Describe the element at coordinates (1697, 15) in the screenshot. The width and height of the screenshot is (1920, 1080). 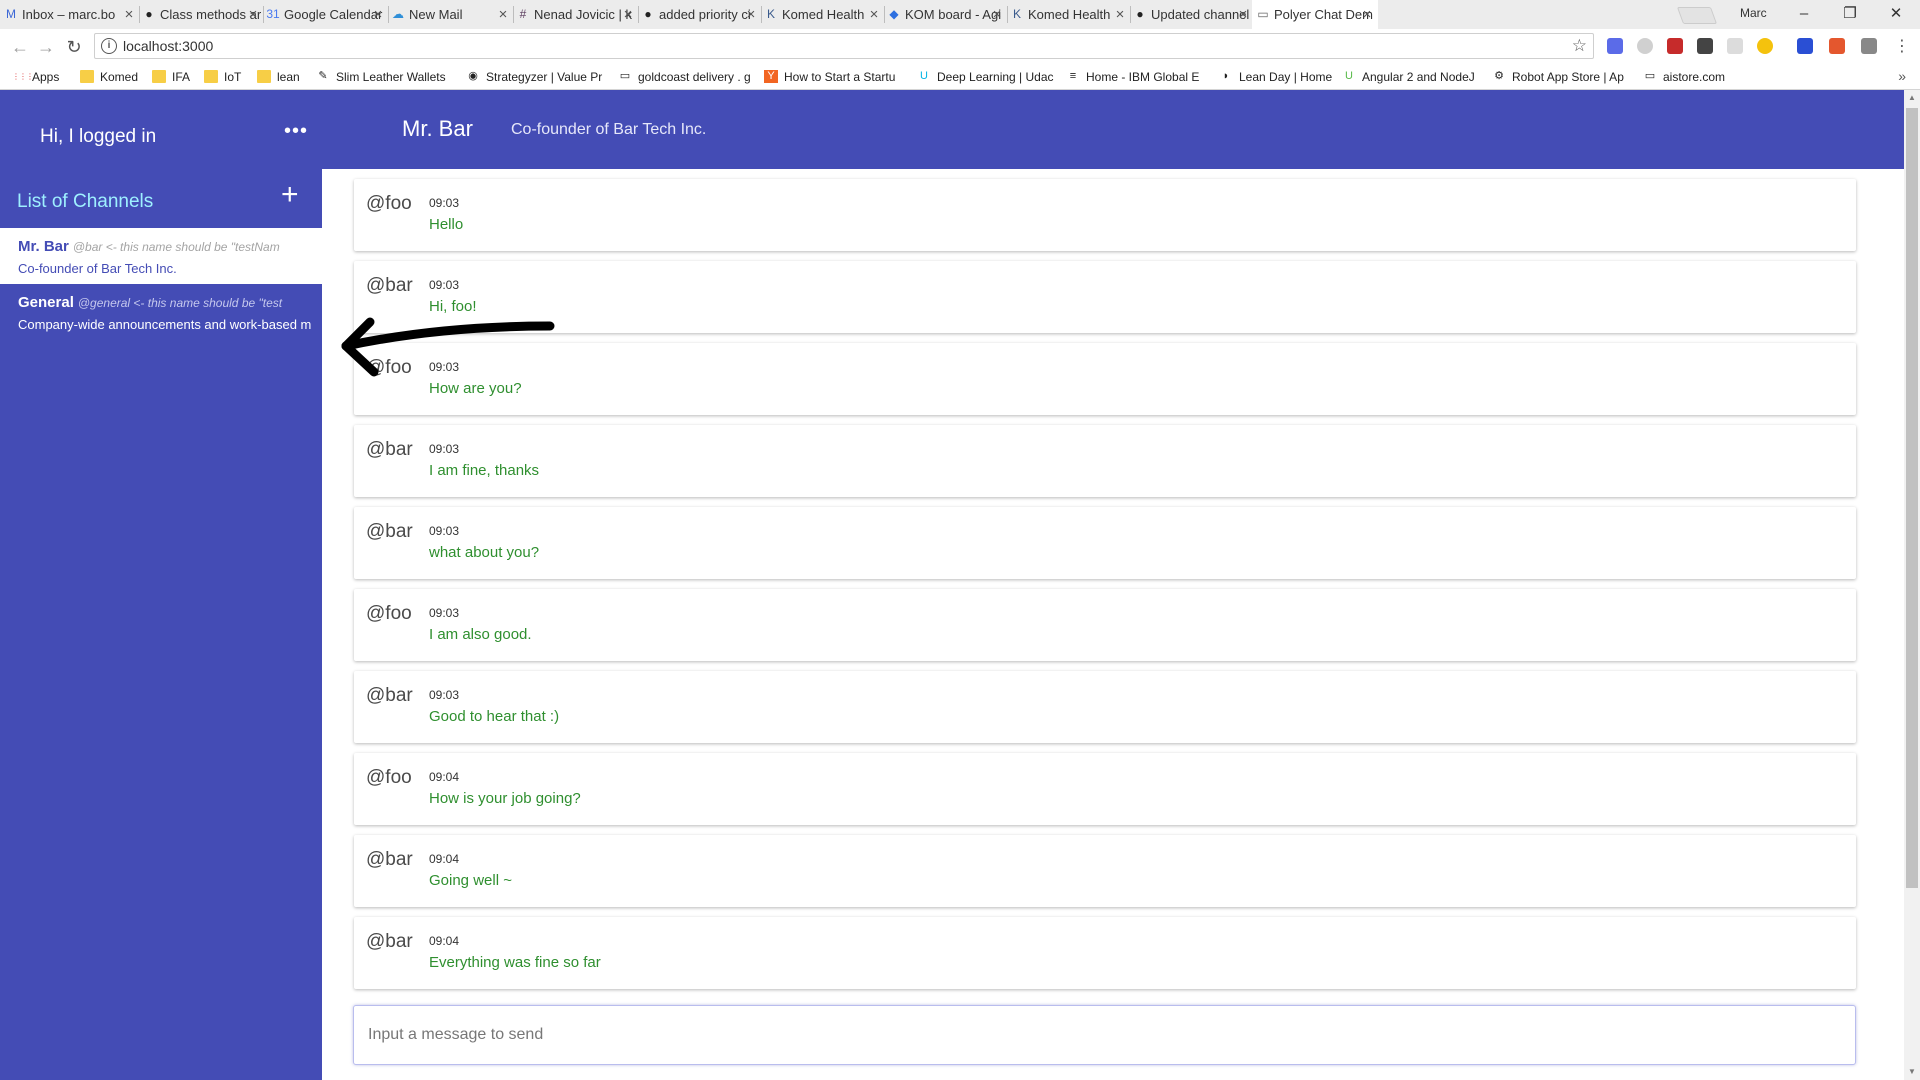
I see `new-tab-button` at that location.